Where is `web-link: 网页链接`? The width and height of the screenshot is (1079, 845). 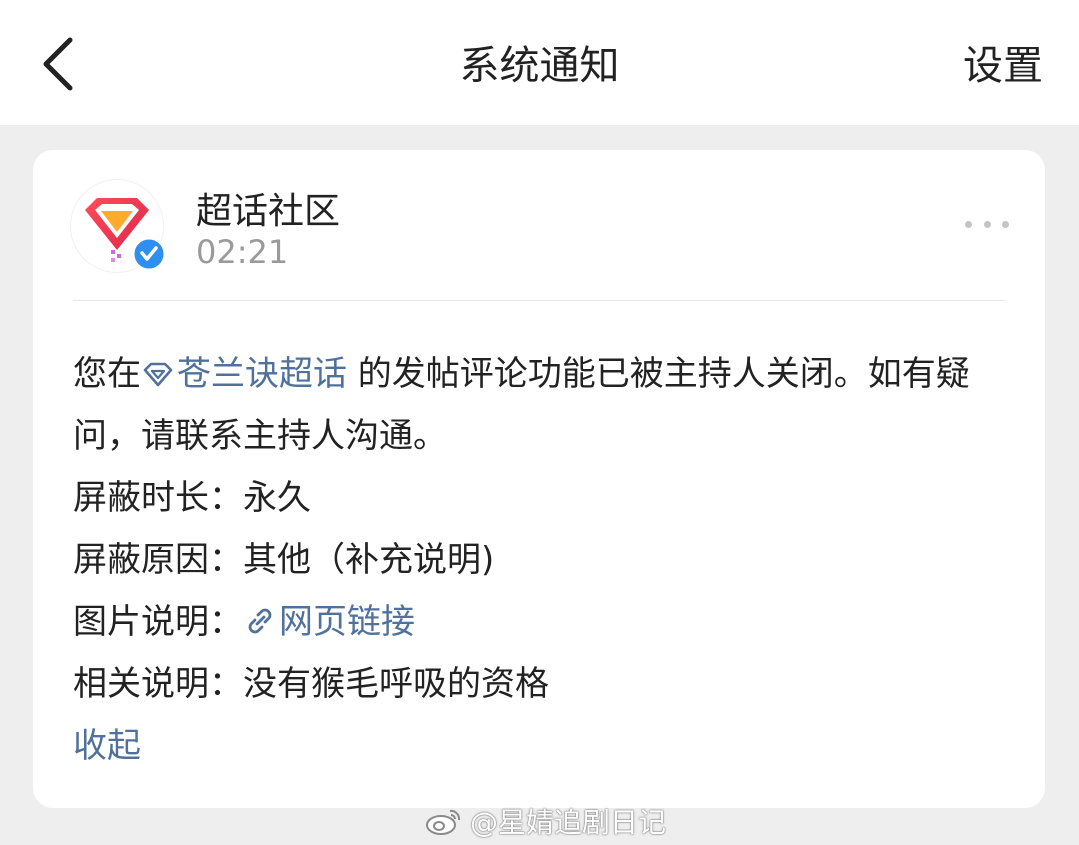 web-link: 网页链接 is located at coordinates (329, 622).